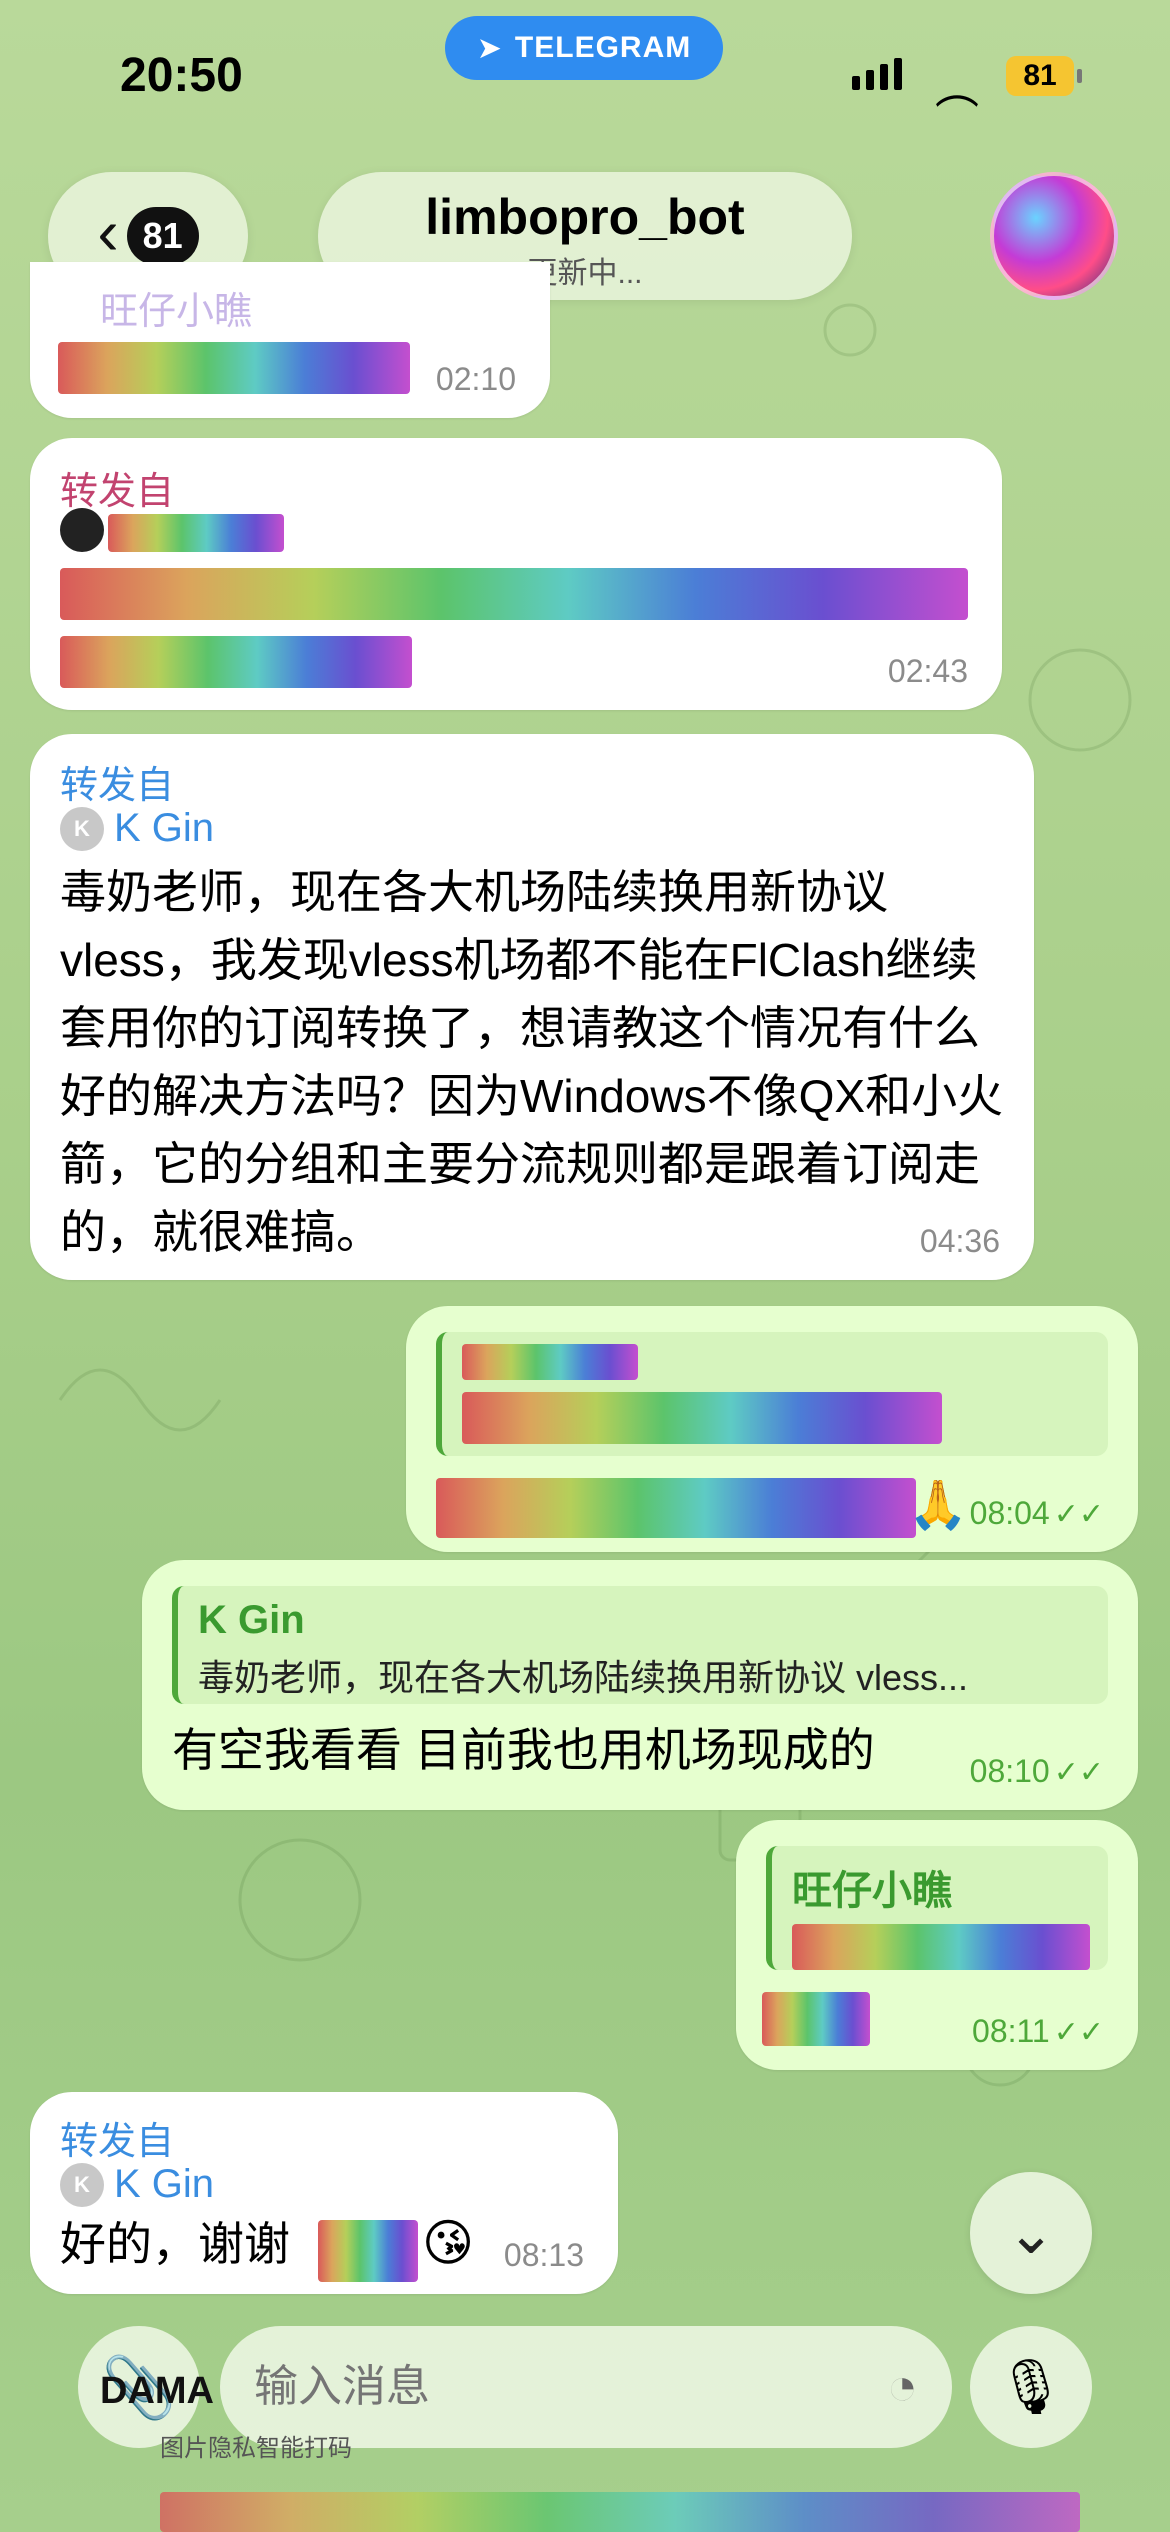 The height and width of the screenshot is (2532, 1170). I want to click on chat-title: limbopro_bot, so click(585, 217).